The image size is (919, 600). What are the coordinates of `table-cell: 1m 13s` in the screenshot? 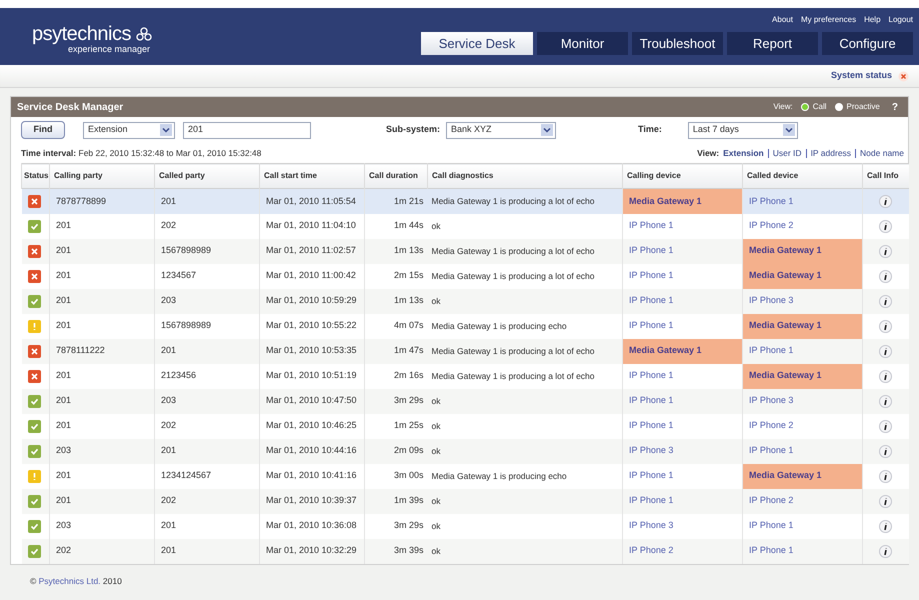 It's located at (396, 251).